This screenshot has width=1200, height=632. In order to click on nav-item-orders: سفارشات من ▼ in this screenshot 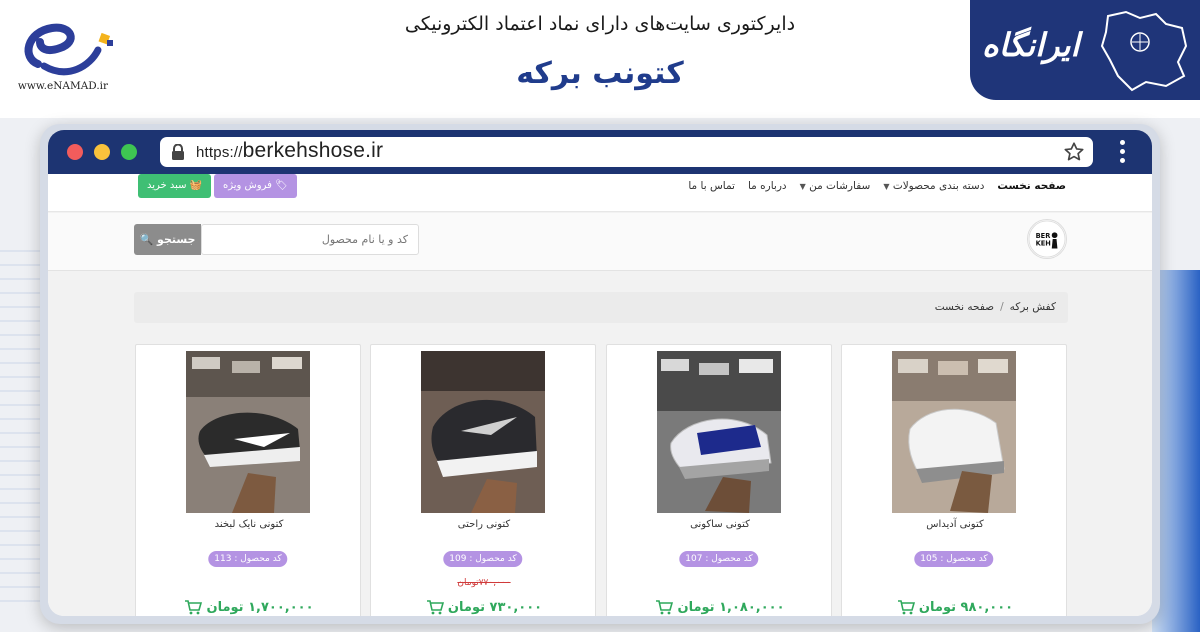, I will do `click(835, 186)`.